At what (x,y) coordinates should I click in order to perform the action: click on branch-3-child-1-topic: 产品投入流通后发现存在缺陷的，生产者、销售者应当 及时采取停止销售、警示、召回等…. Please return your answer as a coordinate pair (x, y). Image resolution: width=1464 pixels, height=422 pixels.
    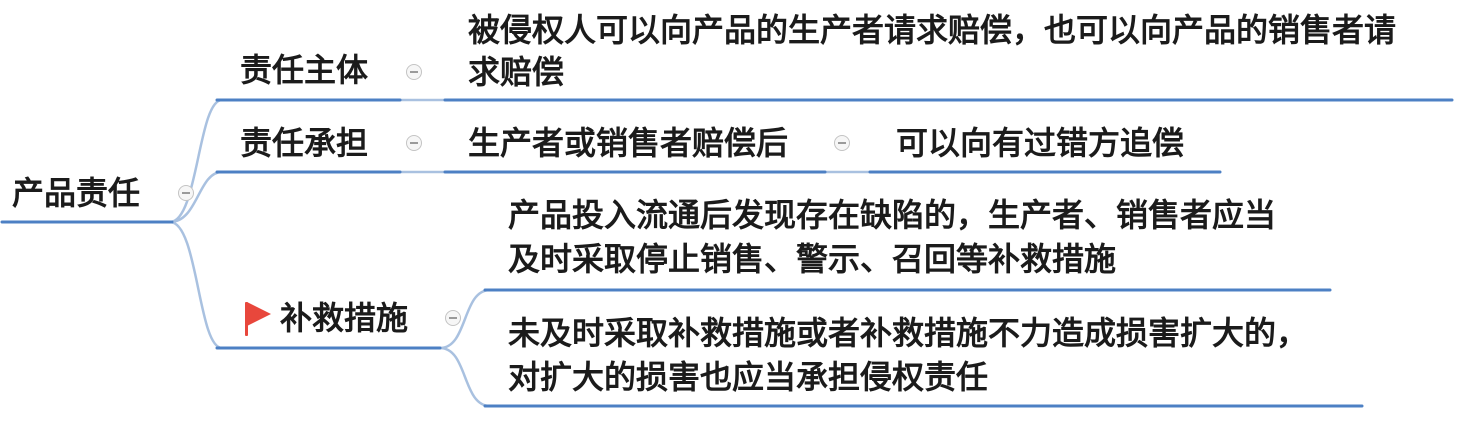
    Looking at the image, I should click on (892, 237).